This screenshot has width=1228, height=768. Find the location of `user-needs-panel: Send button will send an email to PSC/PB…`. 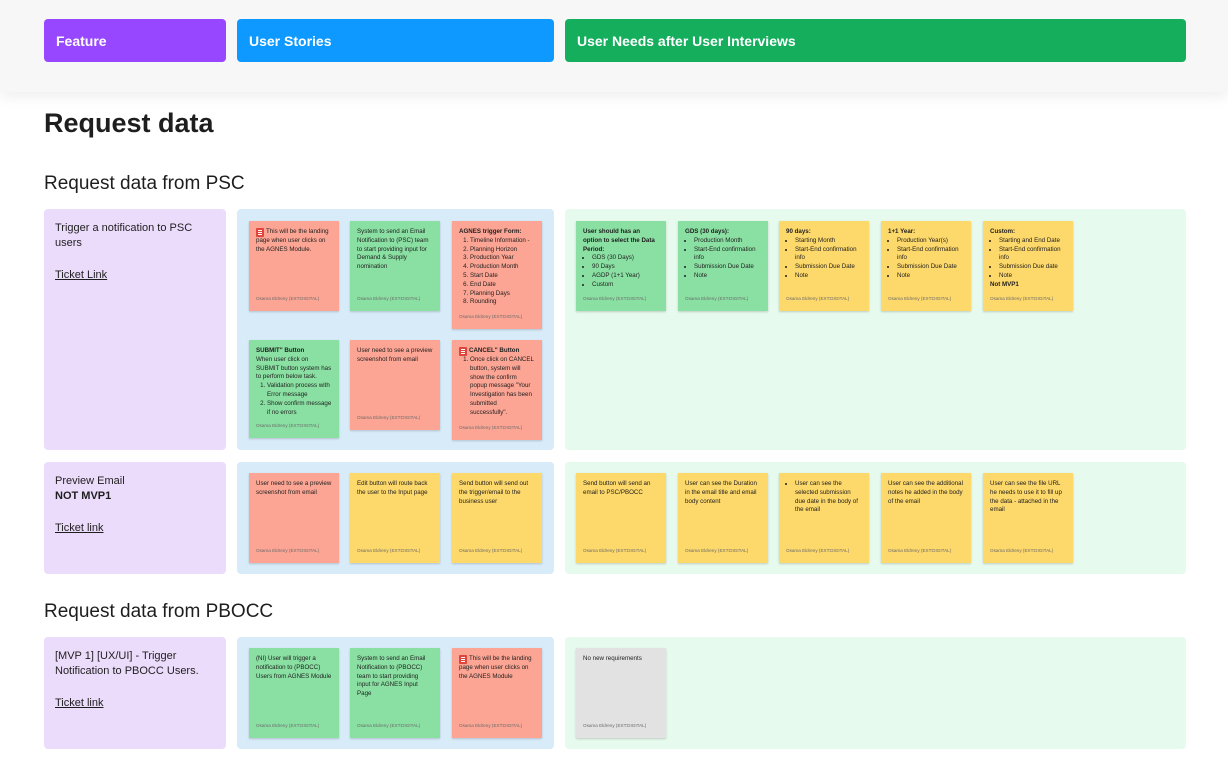

user-needs-panel: Send button will send an email to PSC/PB… is located at coordinates (875, 518).